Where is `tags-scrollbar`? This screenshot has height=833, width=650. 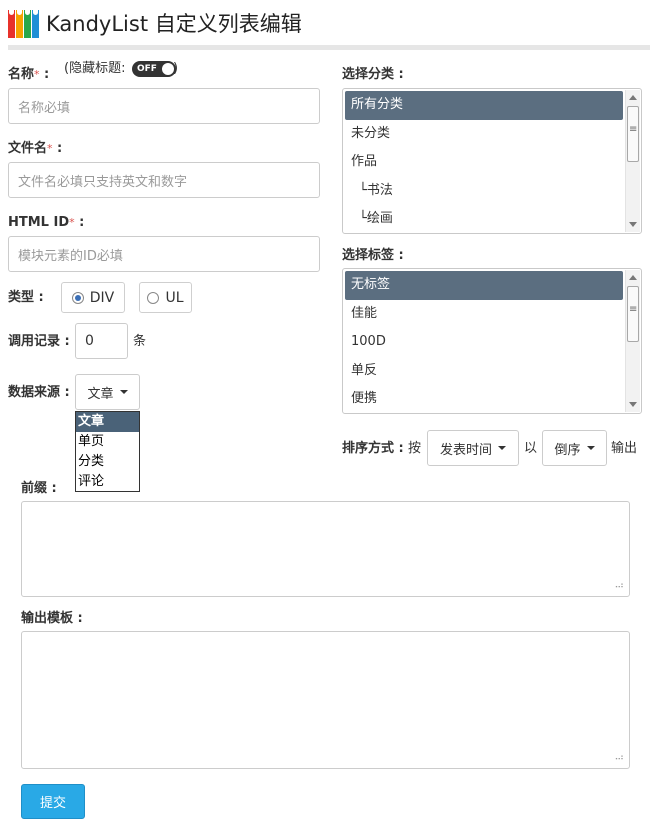
tags-scrollbar is located at coordinates (632, 341).